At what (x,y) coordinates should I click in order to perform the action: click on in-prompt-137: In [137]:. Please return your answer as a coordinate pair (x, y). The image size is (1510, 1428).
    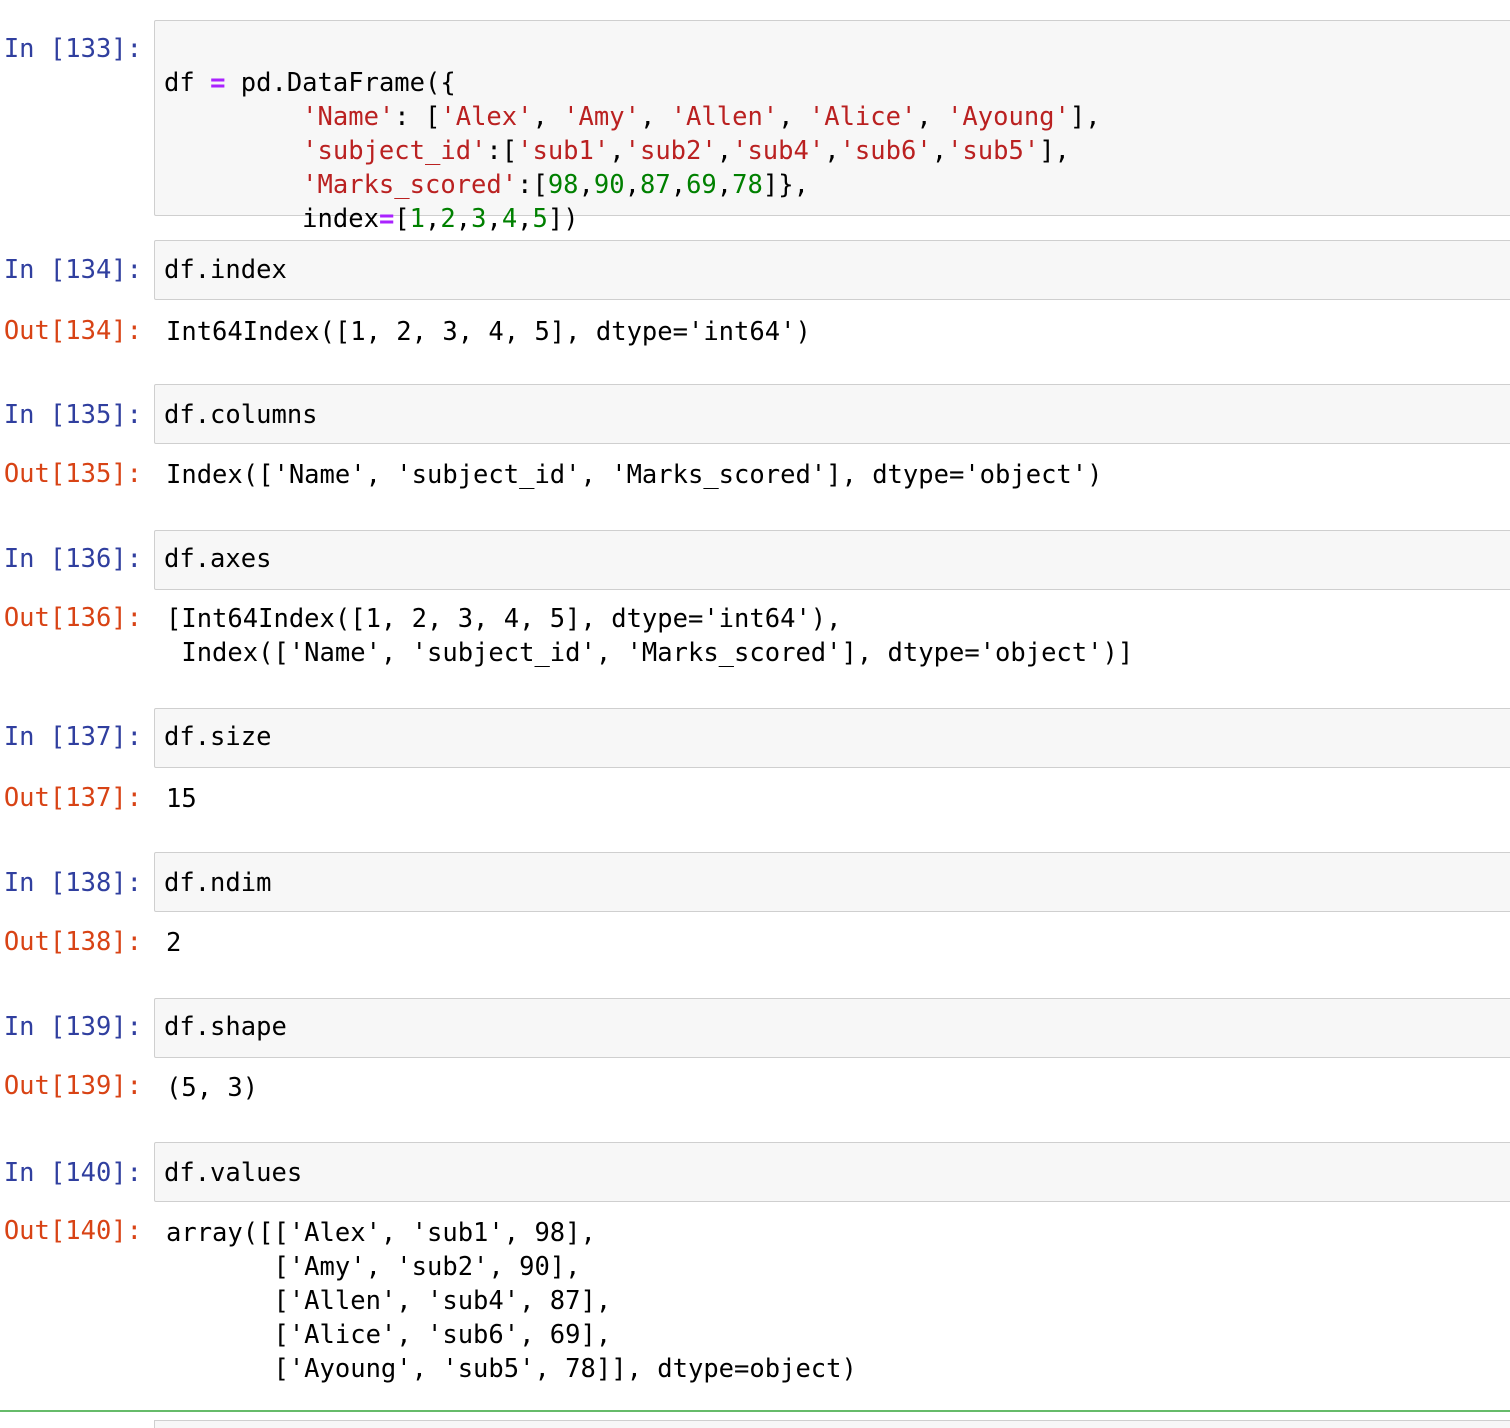
    Looking at the image, I should click on (72, 737).